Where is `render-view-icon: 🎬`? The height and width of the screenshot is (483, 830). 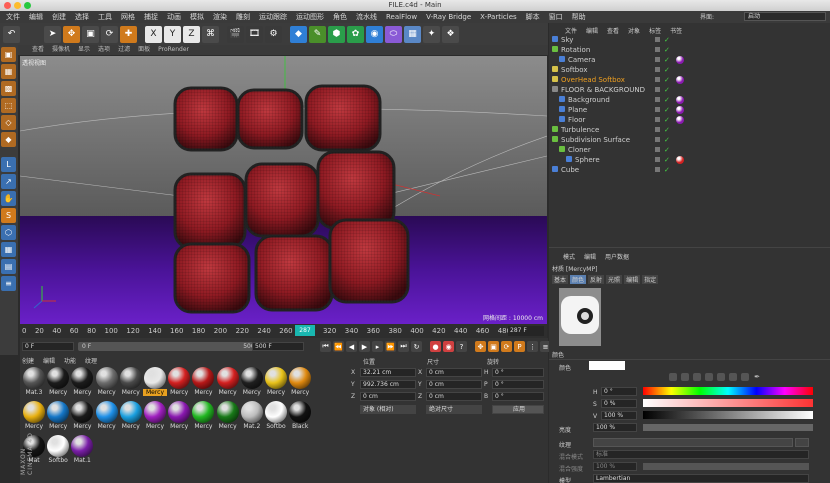
render-view-icon: 🎬 is located at coordinates (235, 34).